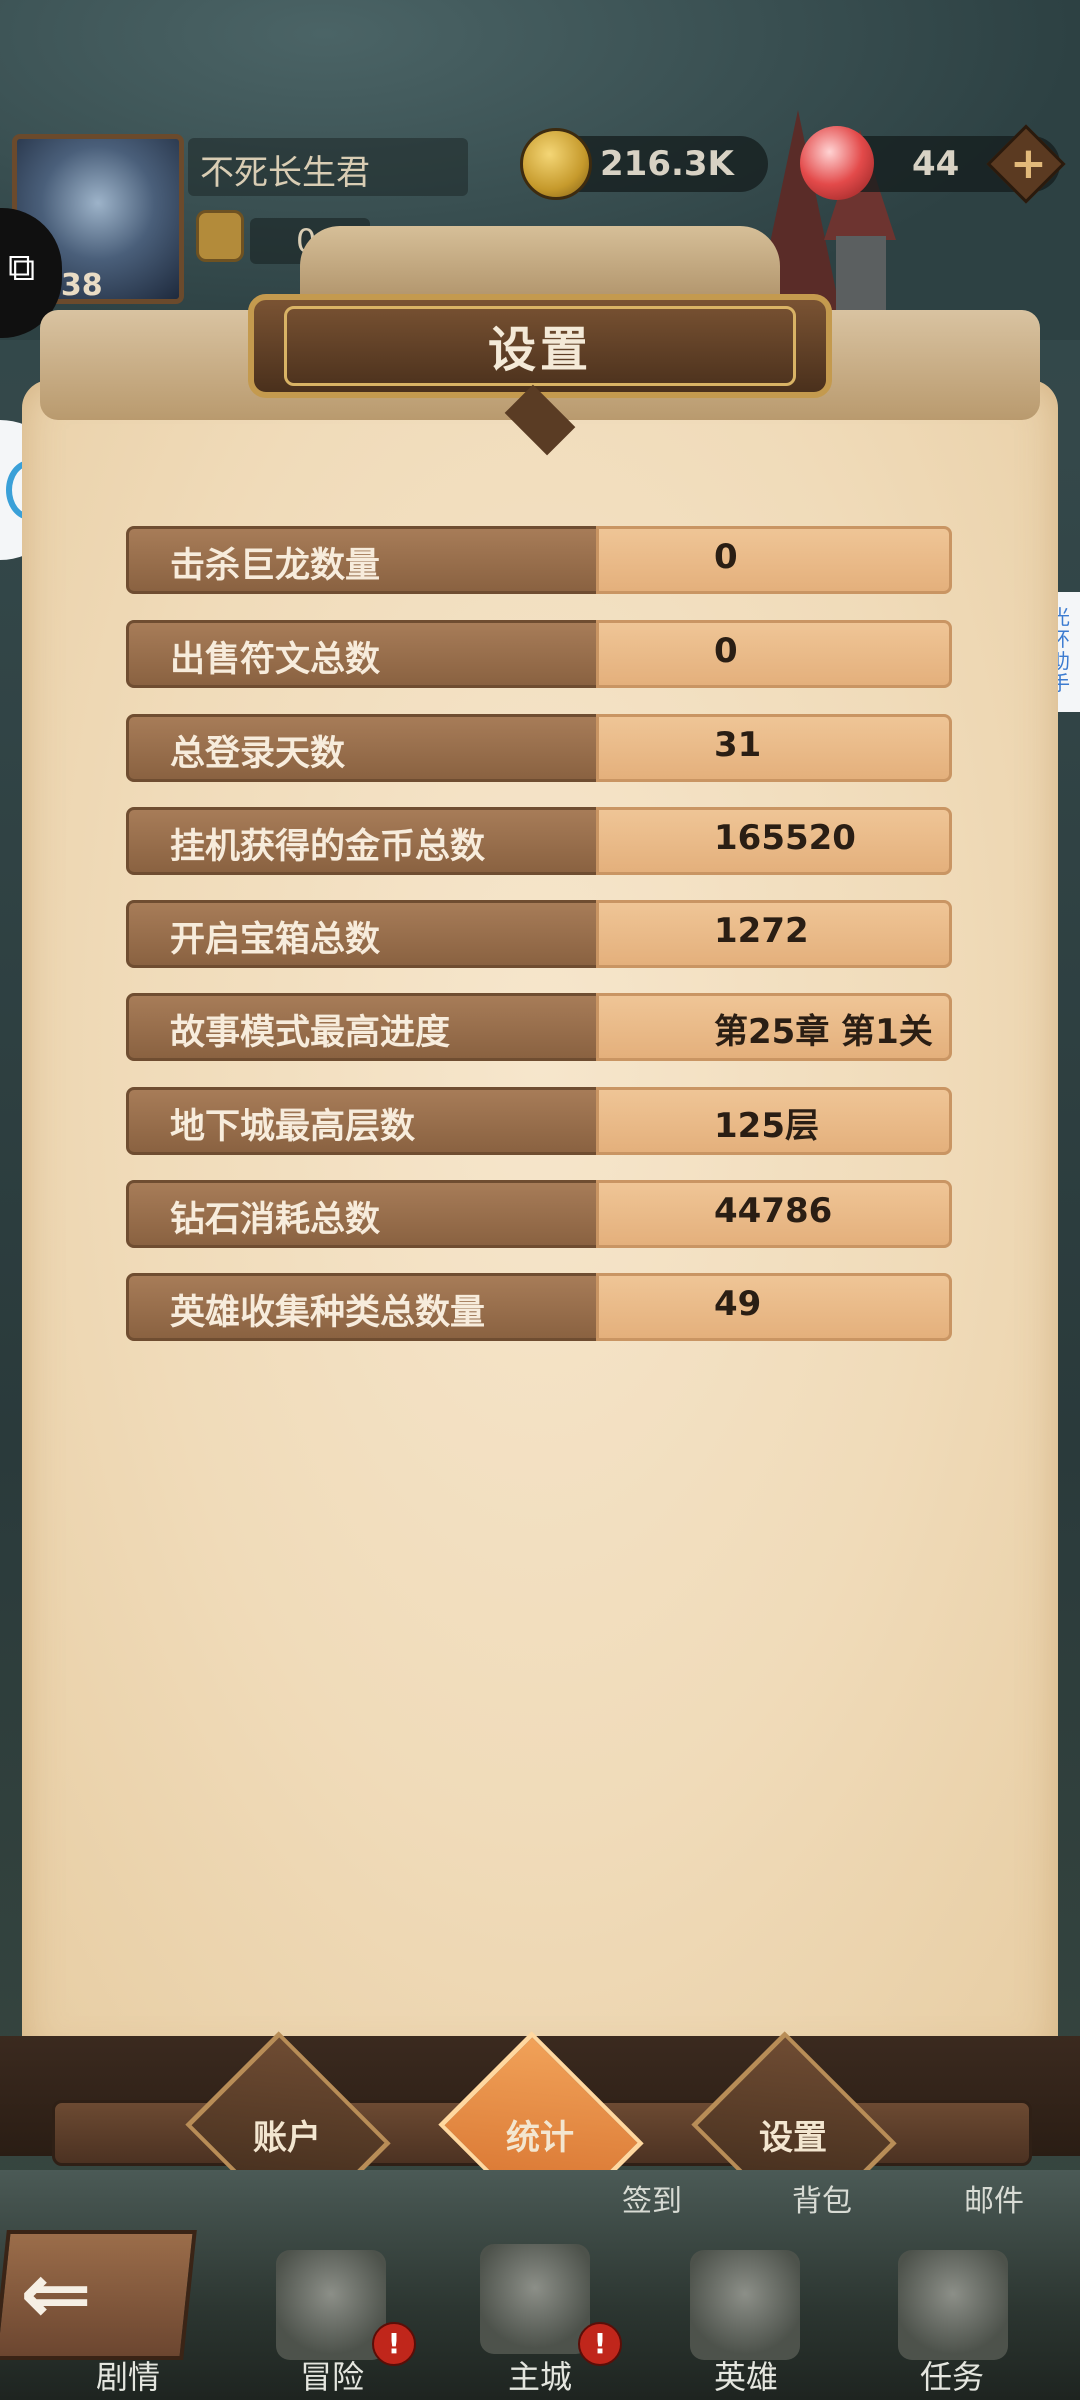 The height and width of the screenshot is (2400, 1080). I want to click on stat-label: 地下城最高层数, so click(293, 1127).